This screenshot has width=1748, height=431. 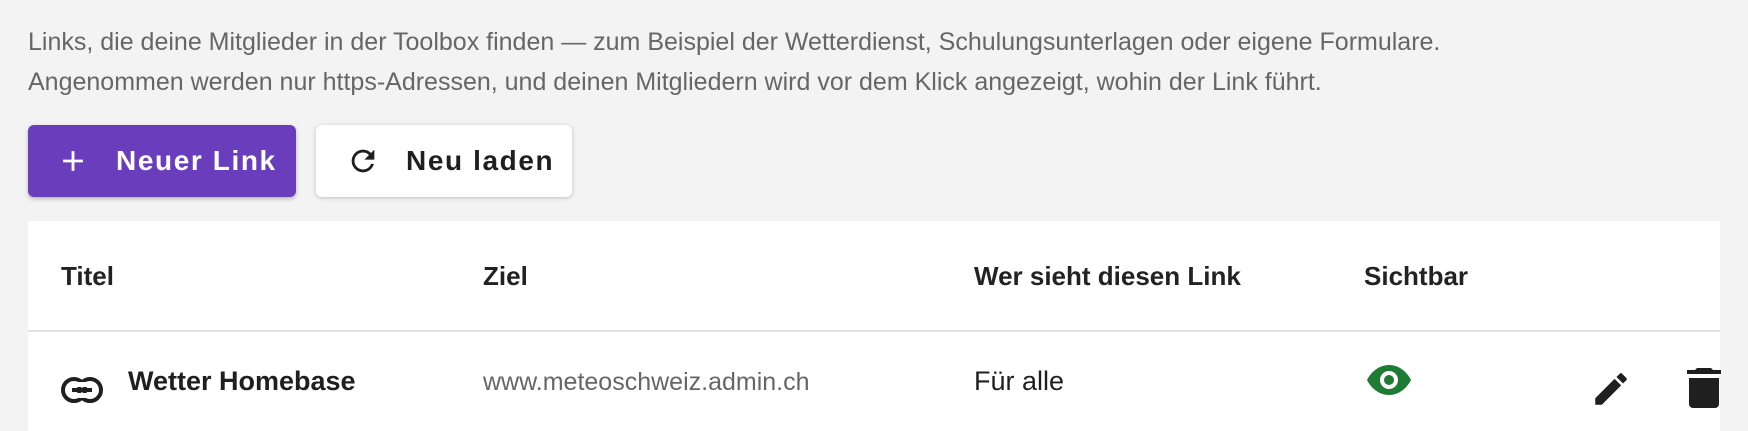 What do you see at coordinates (1704, 387) in the screenshot?
I see `trash-icon` at bounding box center [1704, 387].